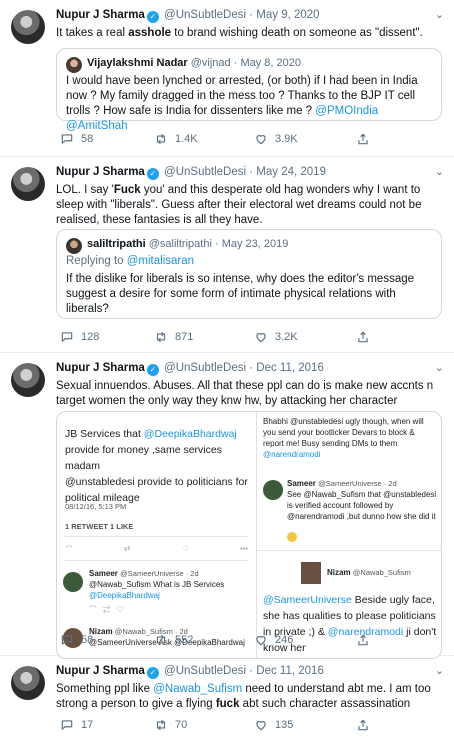  What do you see at coordinates (346, 111) in the screenshot?
I see `mention-link: @PMOIndia` at bounding box center [346, 111].